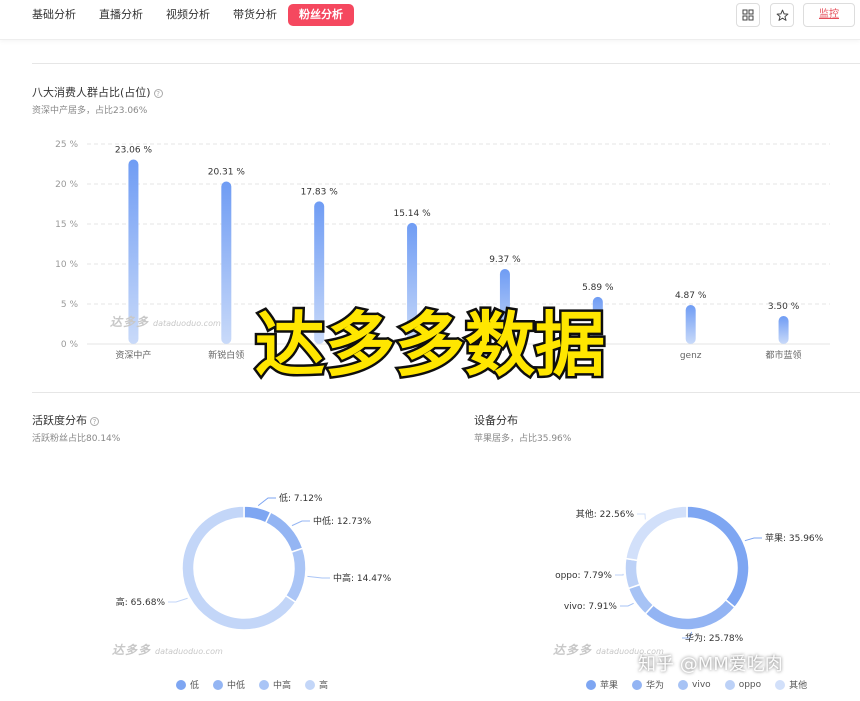  What do you see at coordinates (430, 345) in the screenshot?
I see `overlay-watermark-text: 达多多数据` at bounding box center [430, 345].